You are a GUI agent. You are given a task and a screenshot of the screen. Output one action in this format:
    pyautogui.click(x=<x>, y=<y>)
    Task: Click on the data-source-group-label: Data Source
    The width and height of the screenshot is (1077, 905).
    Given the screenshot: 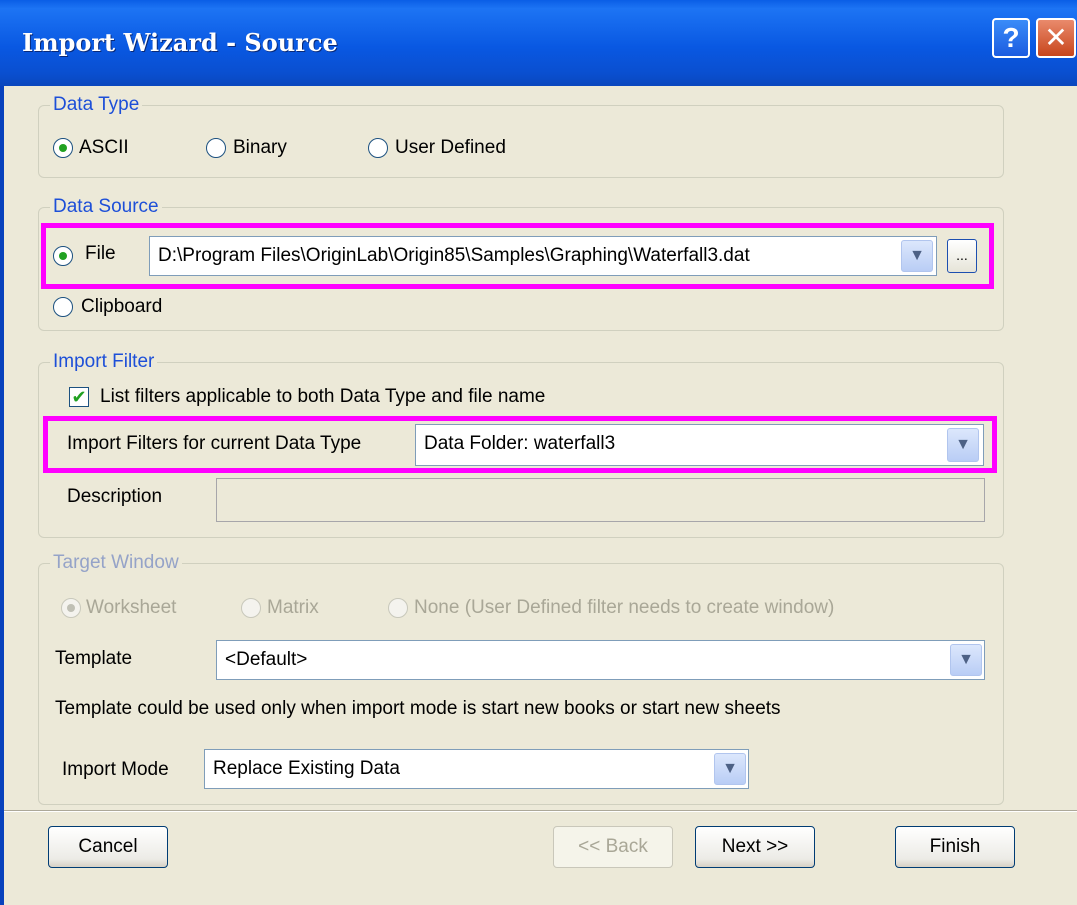 What is the action you would take?
    pyautogui.click(x=106, y=207)
    